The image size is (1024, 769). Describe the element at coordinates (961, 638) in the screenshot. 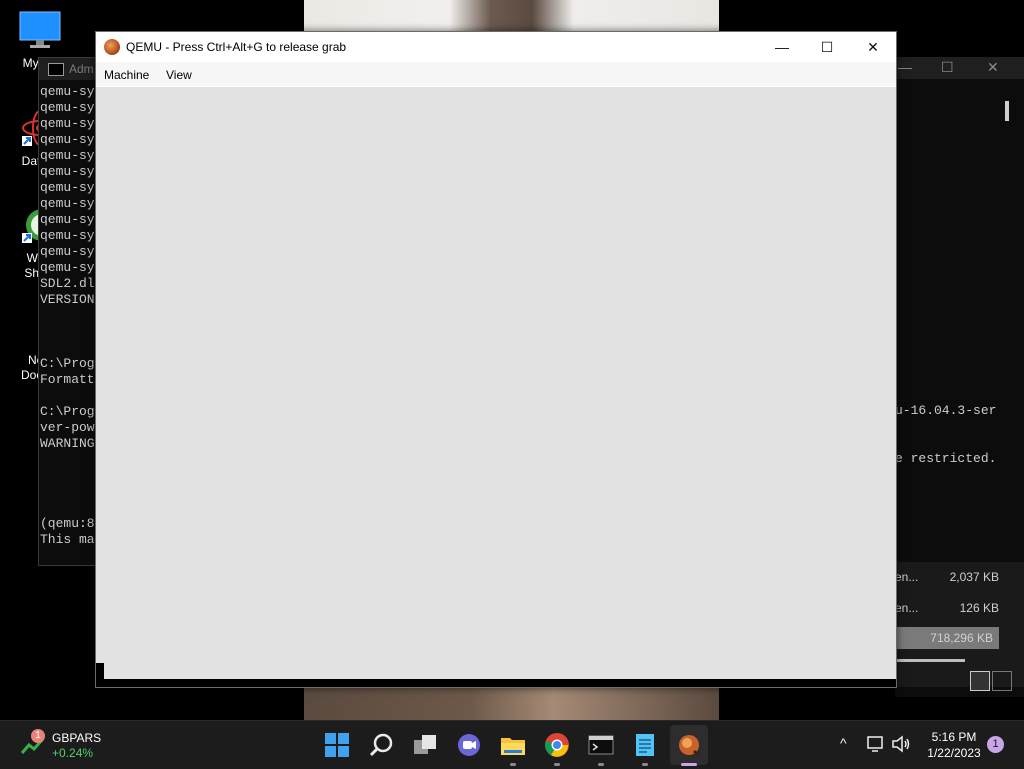

I see `file-size: 718,296 KB` at that location.